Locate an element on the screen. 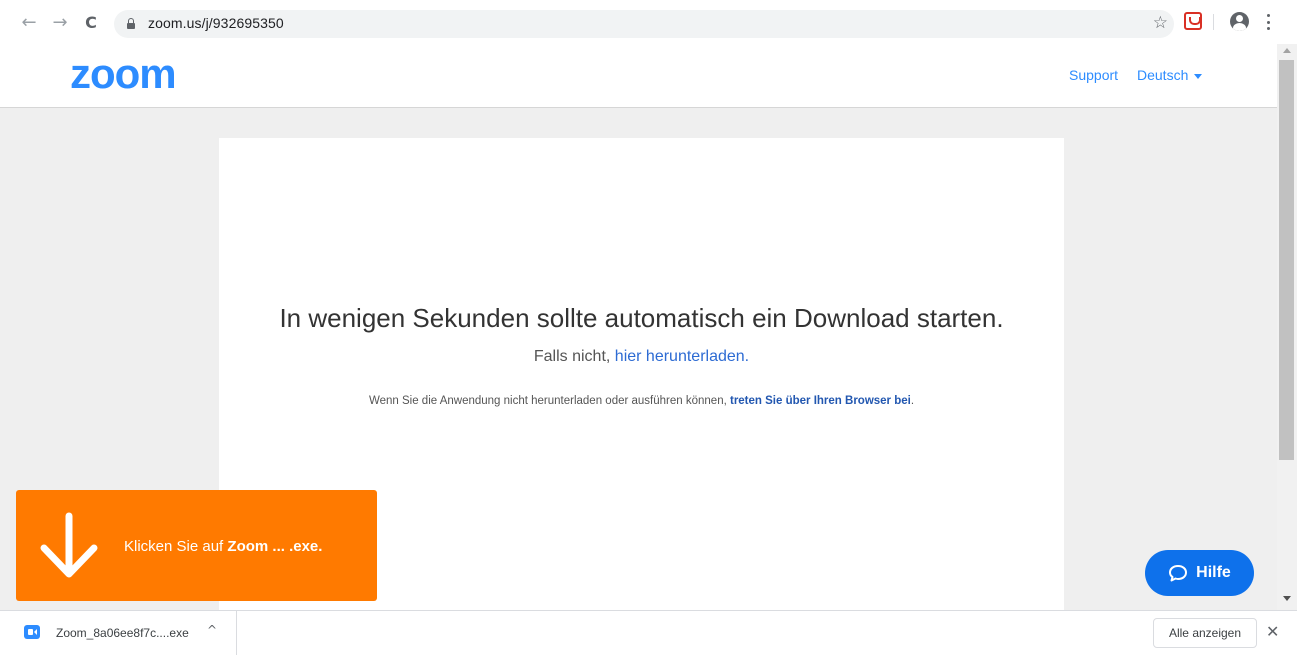 Image resolution: width=1297 pixels, height=655 pixels. fallback-prefix: Falls nicht, is located at coordinates (572, 356).